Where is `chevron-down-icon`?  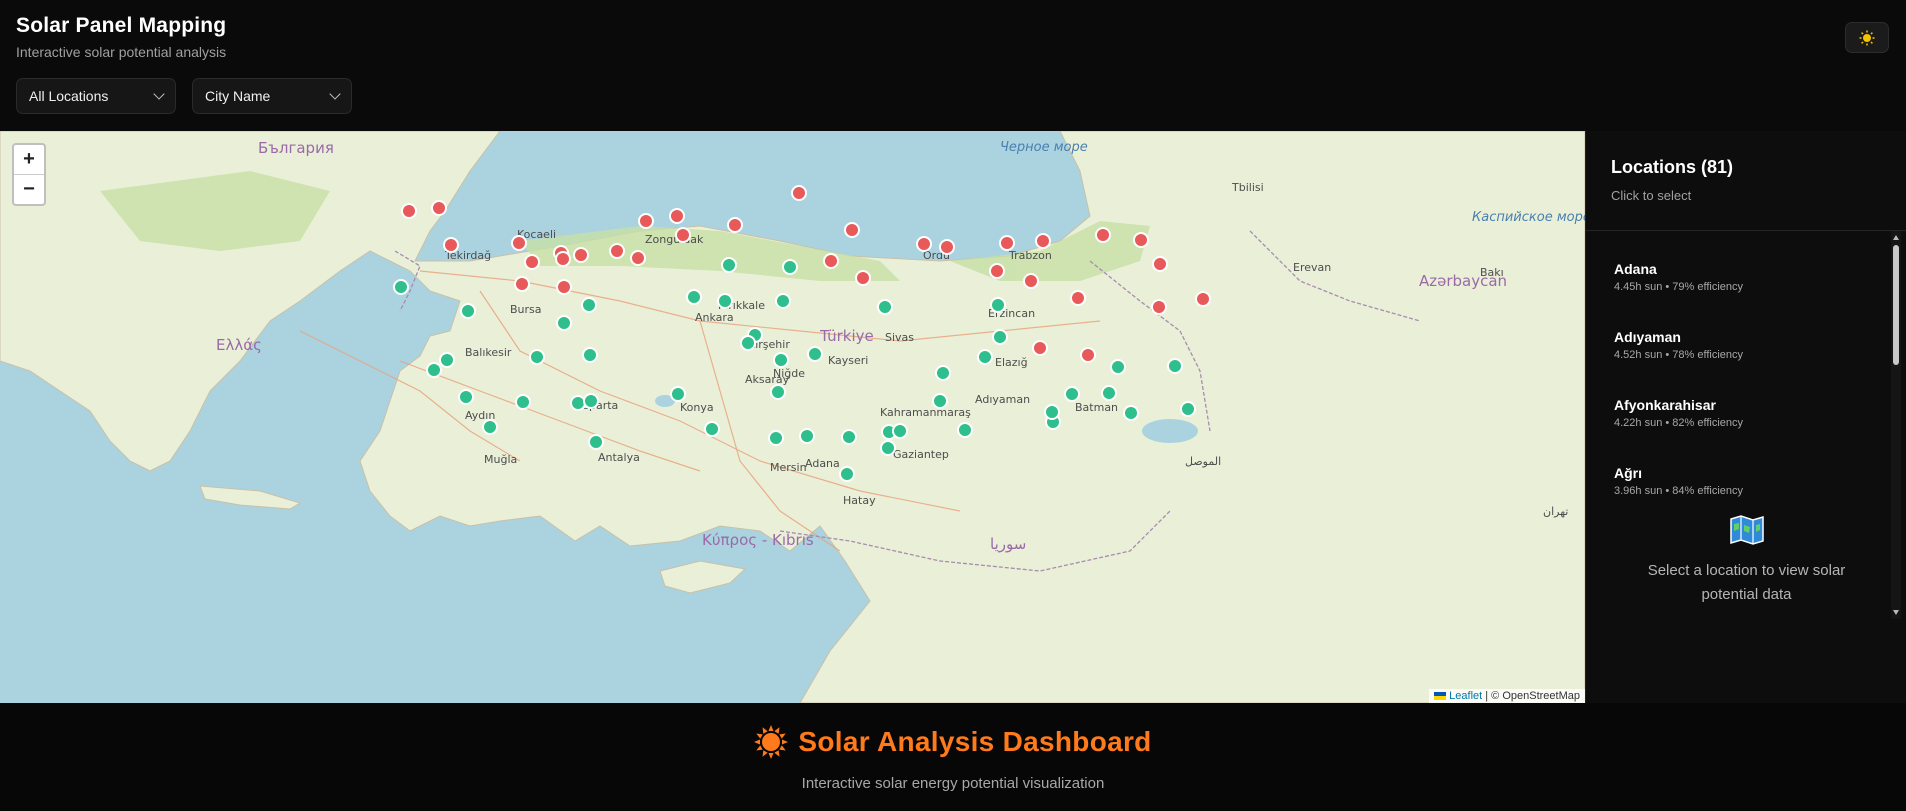
chevron-down-icon is located at coordinates (335, 94).